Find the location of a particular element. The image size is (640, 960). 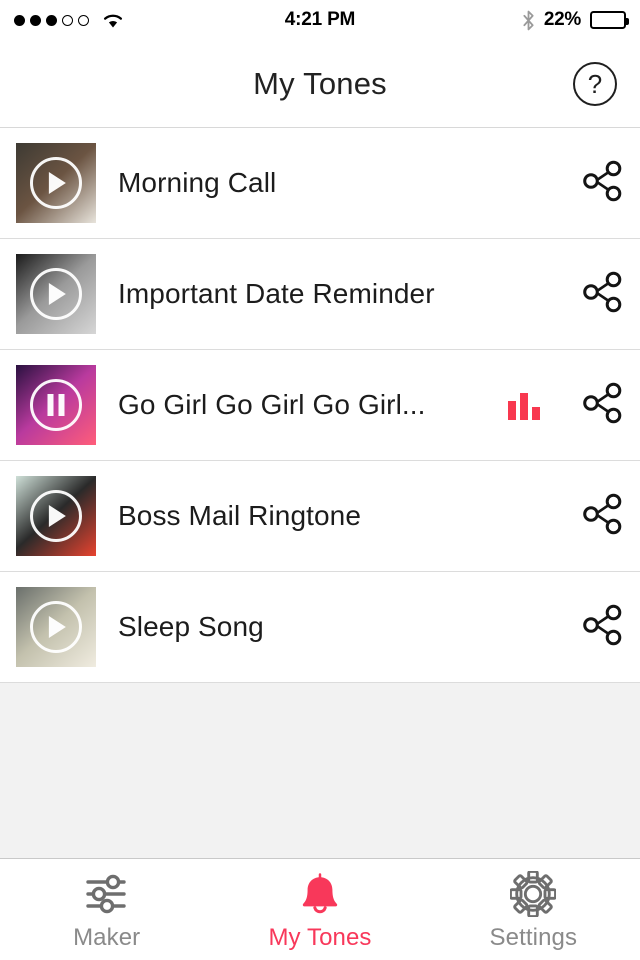

nav-bar: My Tones ? is located at coordinates (320, 84).